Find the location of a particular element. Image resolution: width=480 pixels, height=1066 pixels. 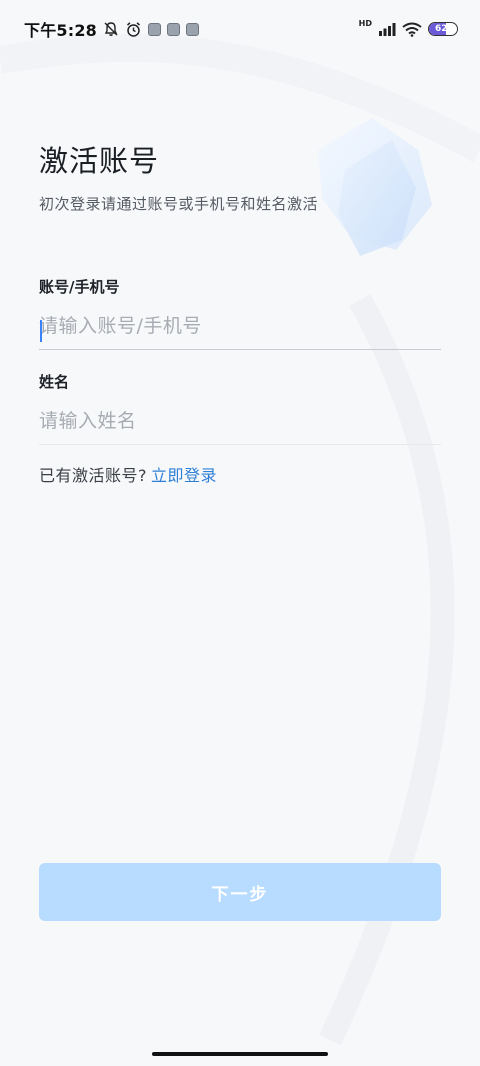

mute-bell-icon is located at coordinates (111, 29).